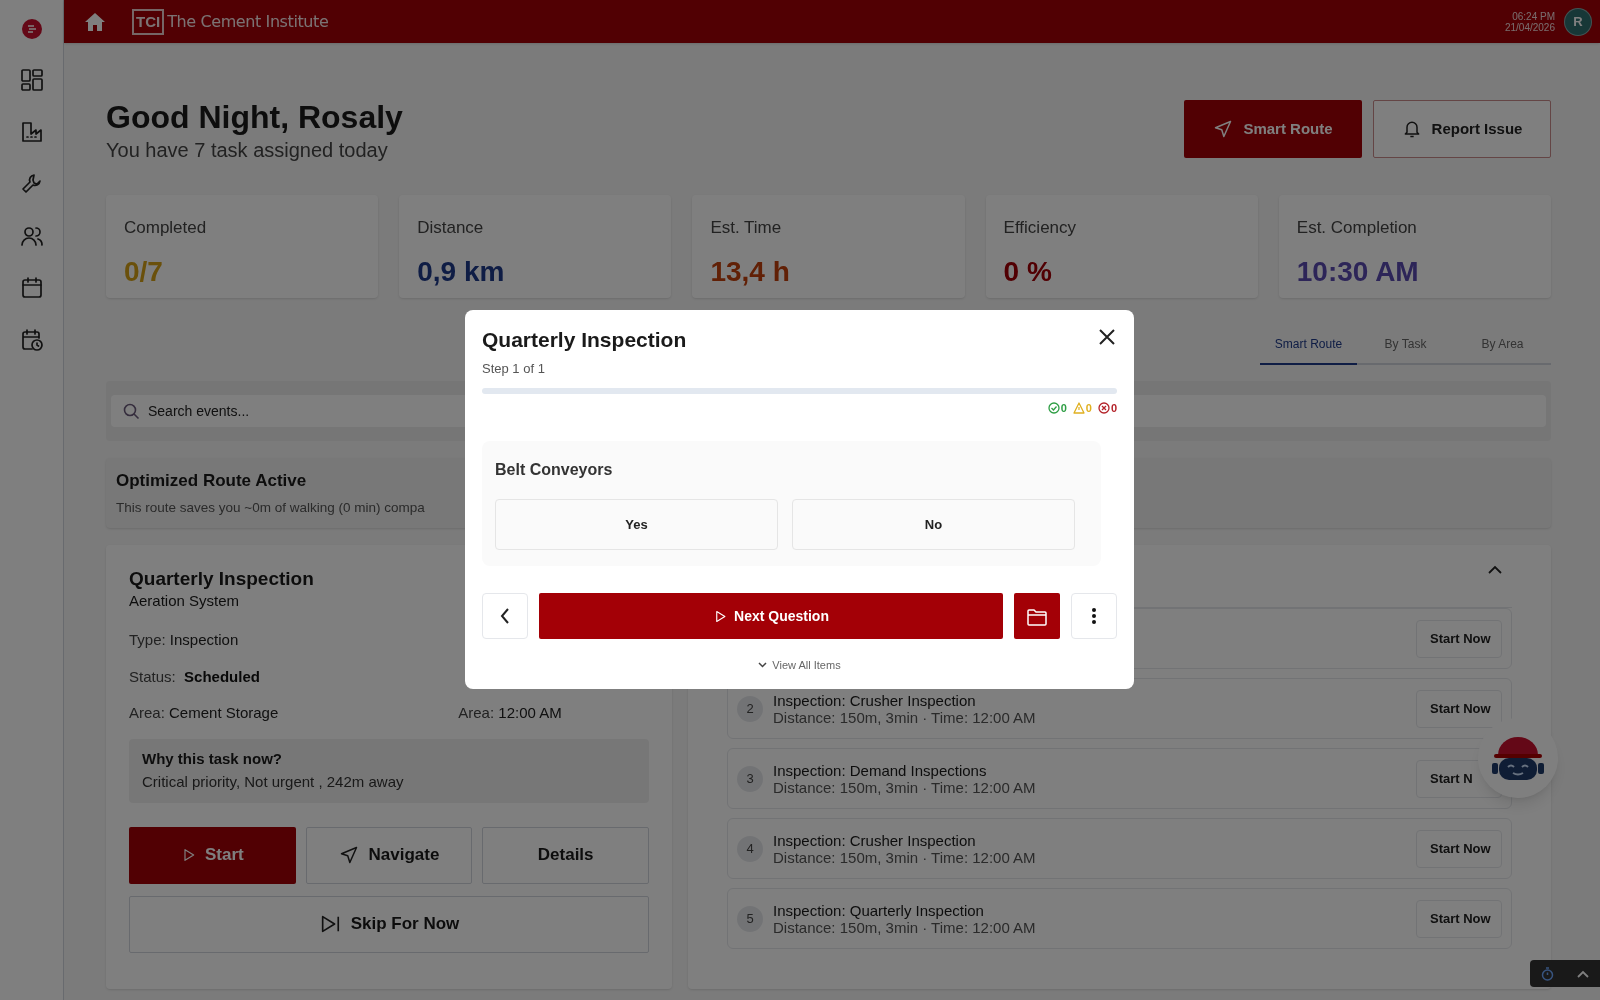 The image size is (1600, 1000). Describe the element at coordinates (194, 676) in the screenshot. I see `task-field: Status: Scheduled` at that location.